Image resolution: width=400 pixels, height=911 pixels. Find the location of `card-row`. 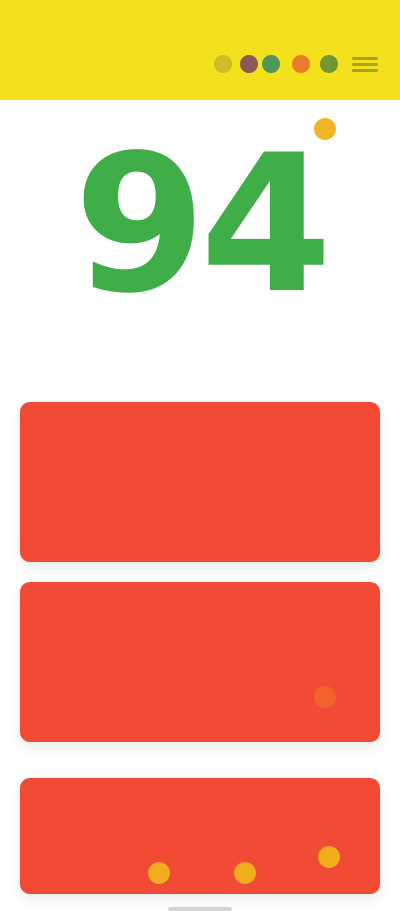

card-row is located at coordinates (200, 517).